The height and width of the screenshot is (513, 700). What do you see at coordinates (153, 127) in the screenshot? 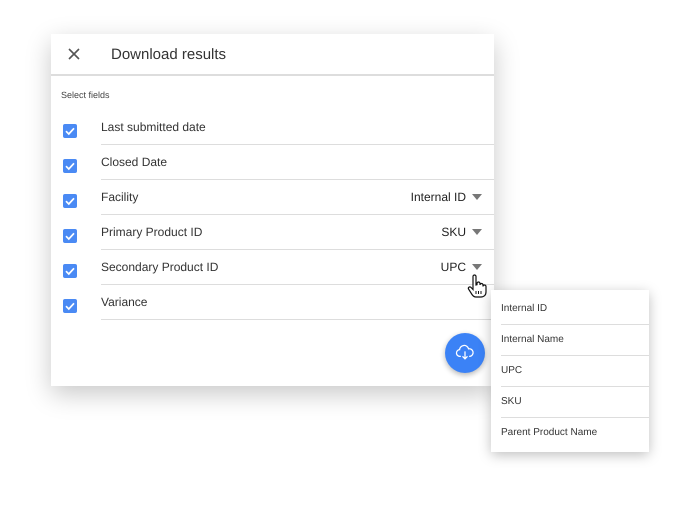
I see `field-label: Last submitted date` at bounding box center [153, 127].